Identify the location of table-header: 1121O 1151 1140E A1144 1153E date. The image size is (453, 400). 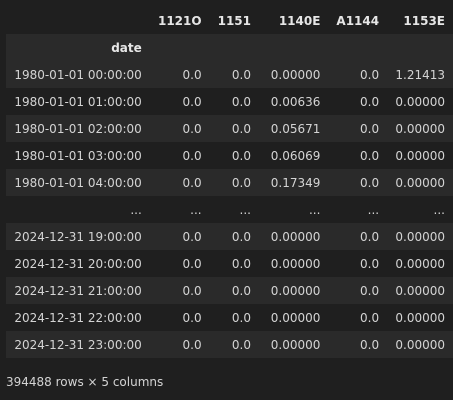
(229, 34).